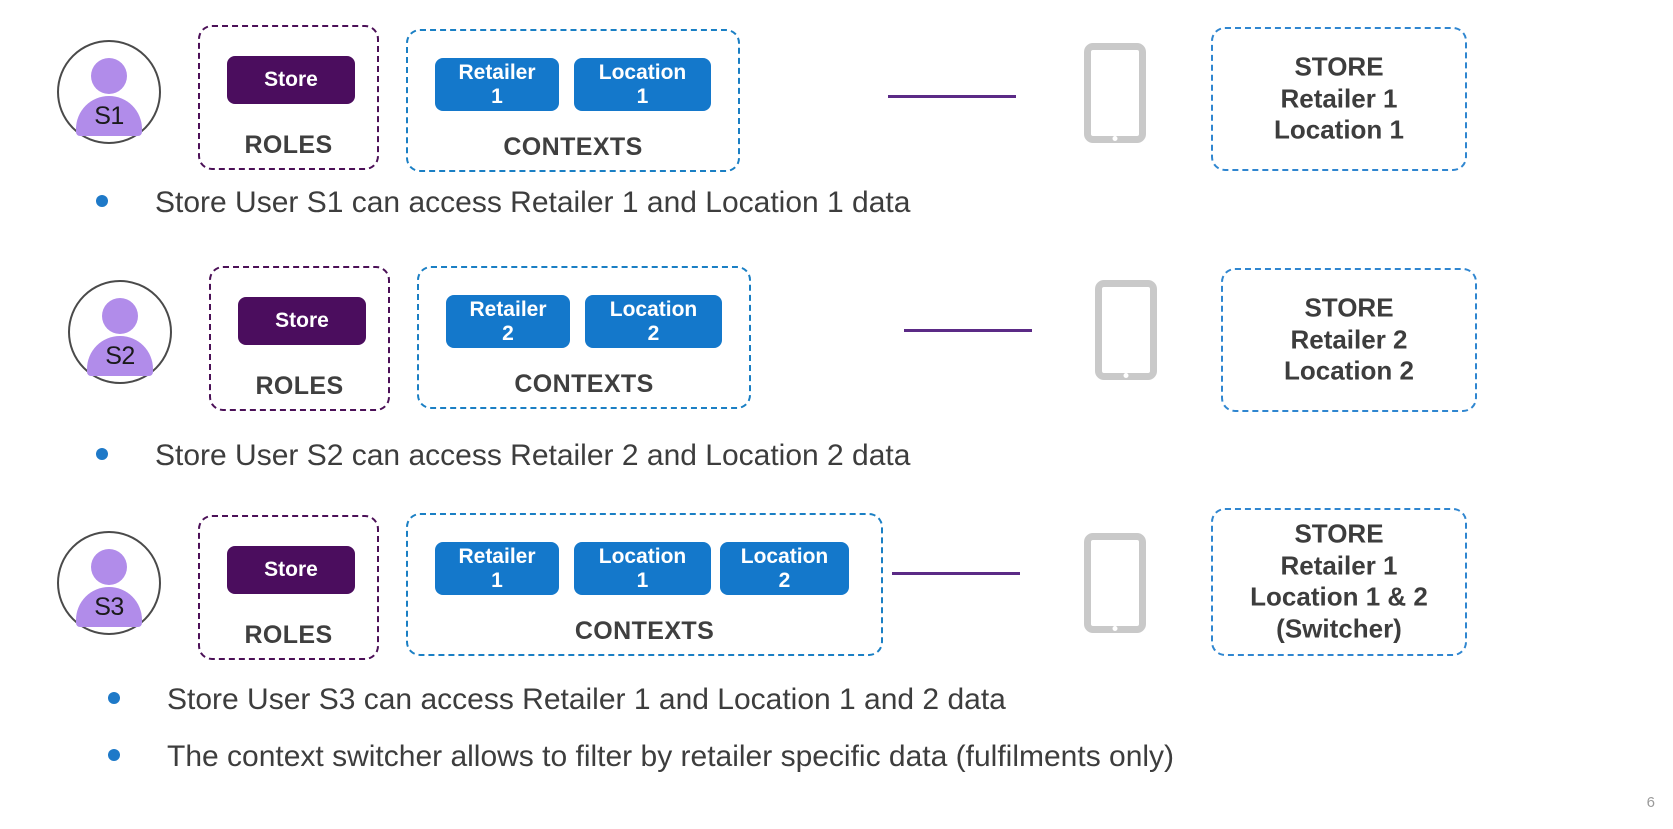  I want to click on store-target-box: STORE Retailer 1 Location 1, so click(1339, 99).